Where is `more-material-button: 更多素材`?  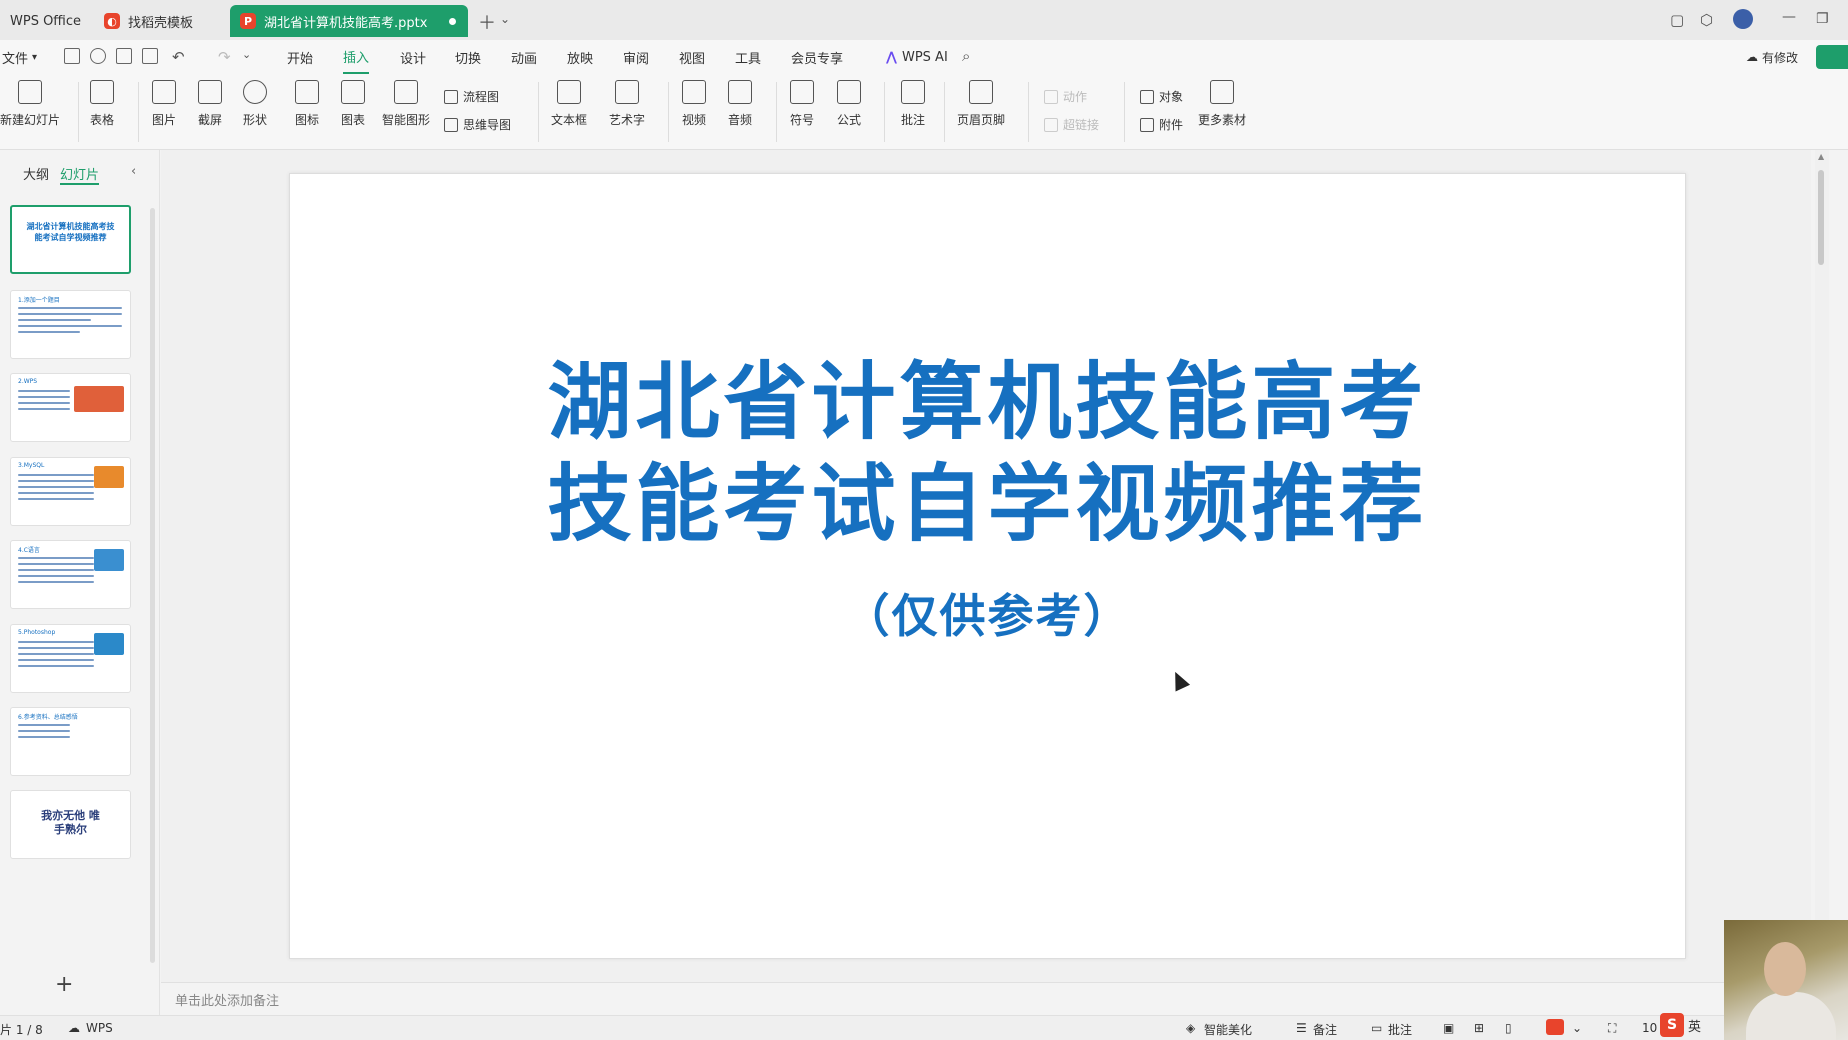 more-material-button: 更多素材 is located at coordinates (1222, 104).